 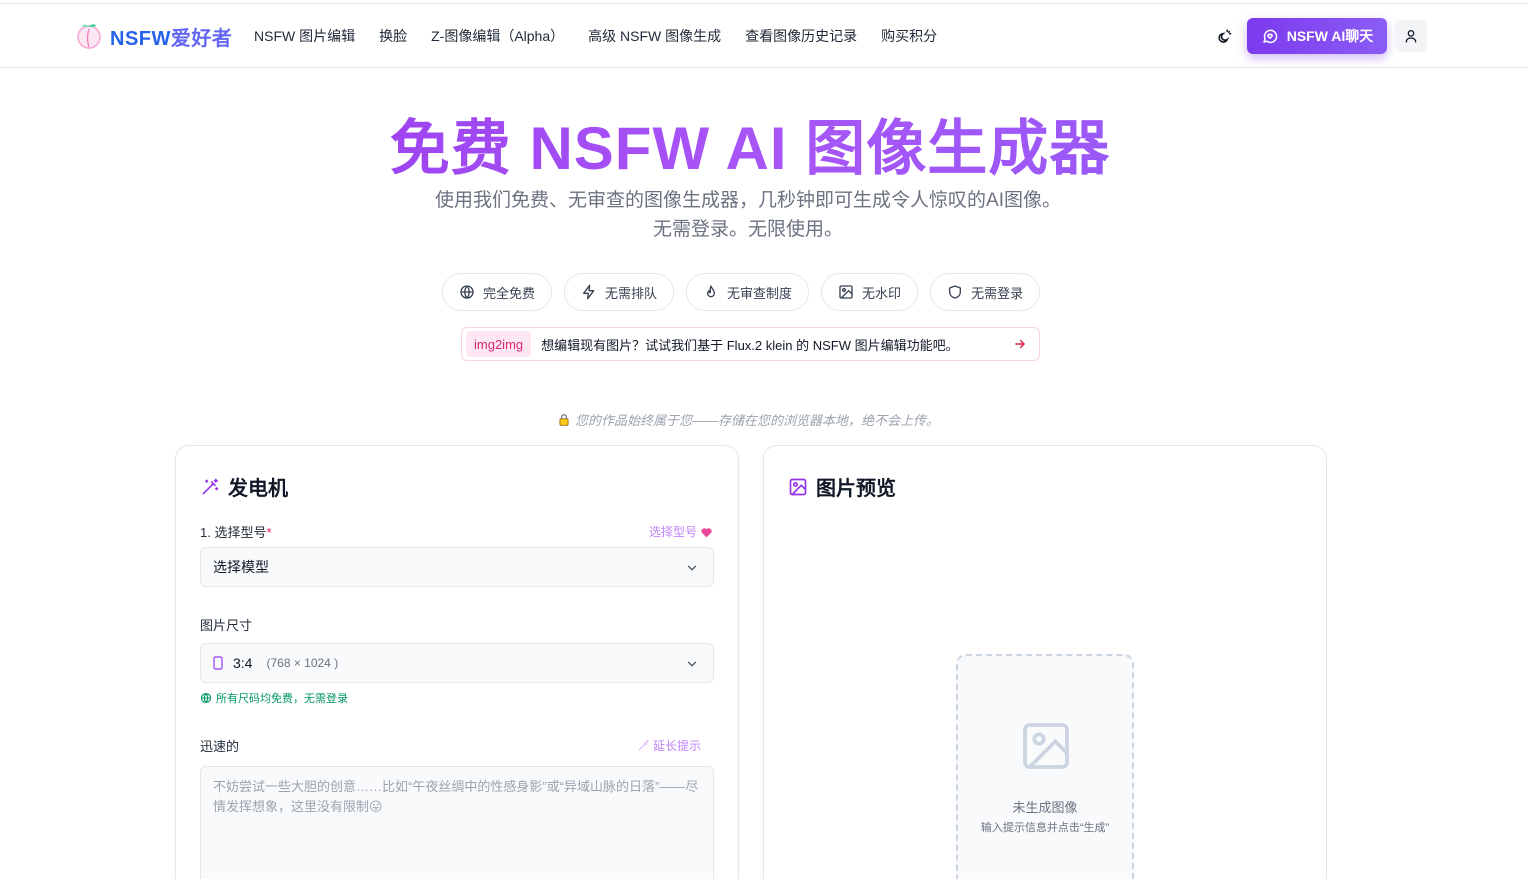 I want to click on pill-no-login: 无需登录, so click(x=985, y=292).